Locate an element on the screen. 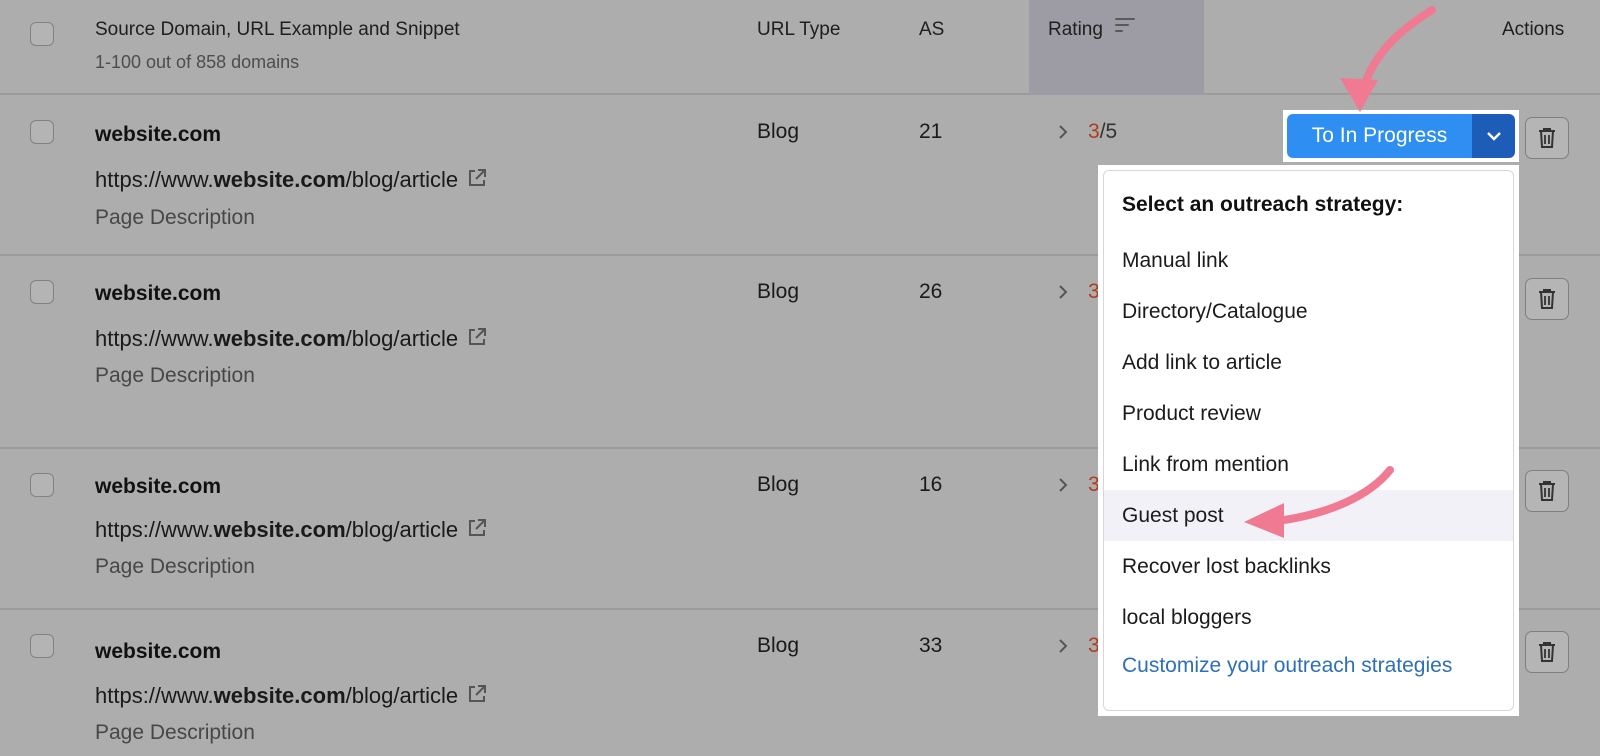 This screenshot has height=756, width=1600. customize-strategies-link: Customize your outreach strategies is located at coordinates (1287, 666).